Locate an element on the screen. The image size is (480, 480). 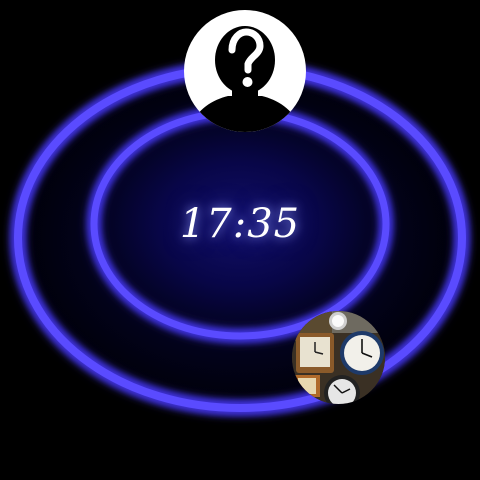
clocks-photo-icon is located at coordinates (338, 357).